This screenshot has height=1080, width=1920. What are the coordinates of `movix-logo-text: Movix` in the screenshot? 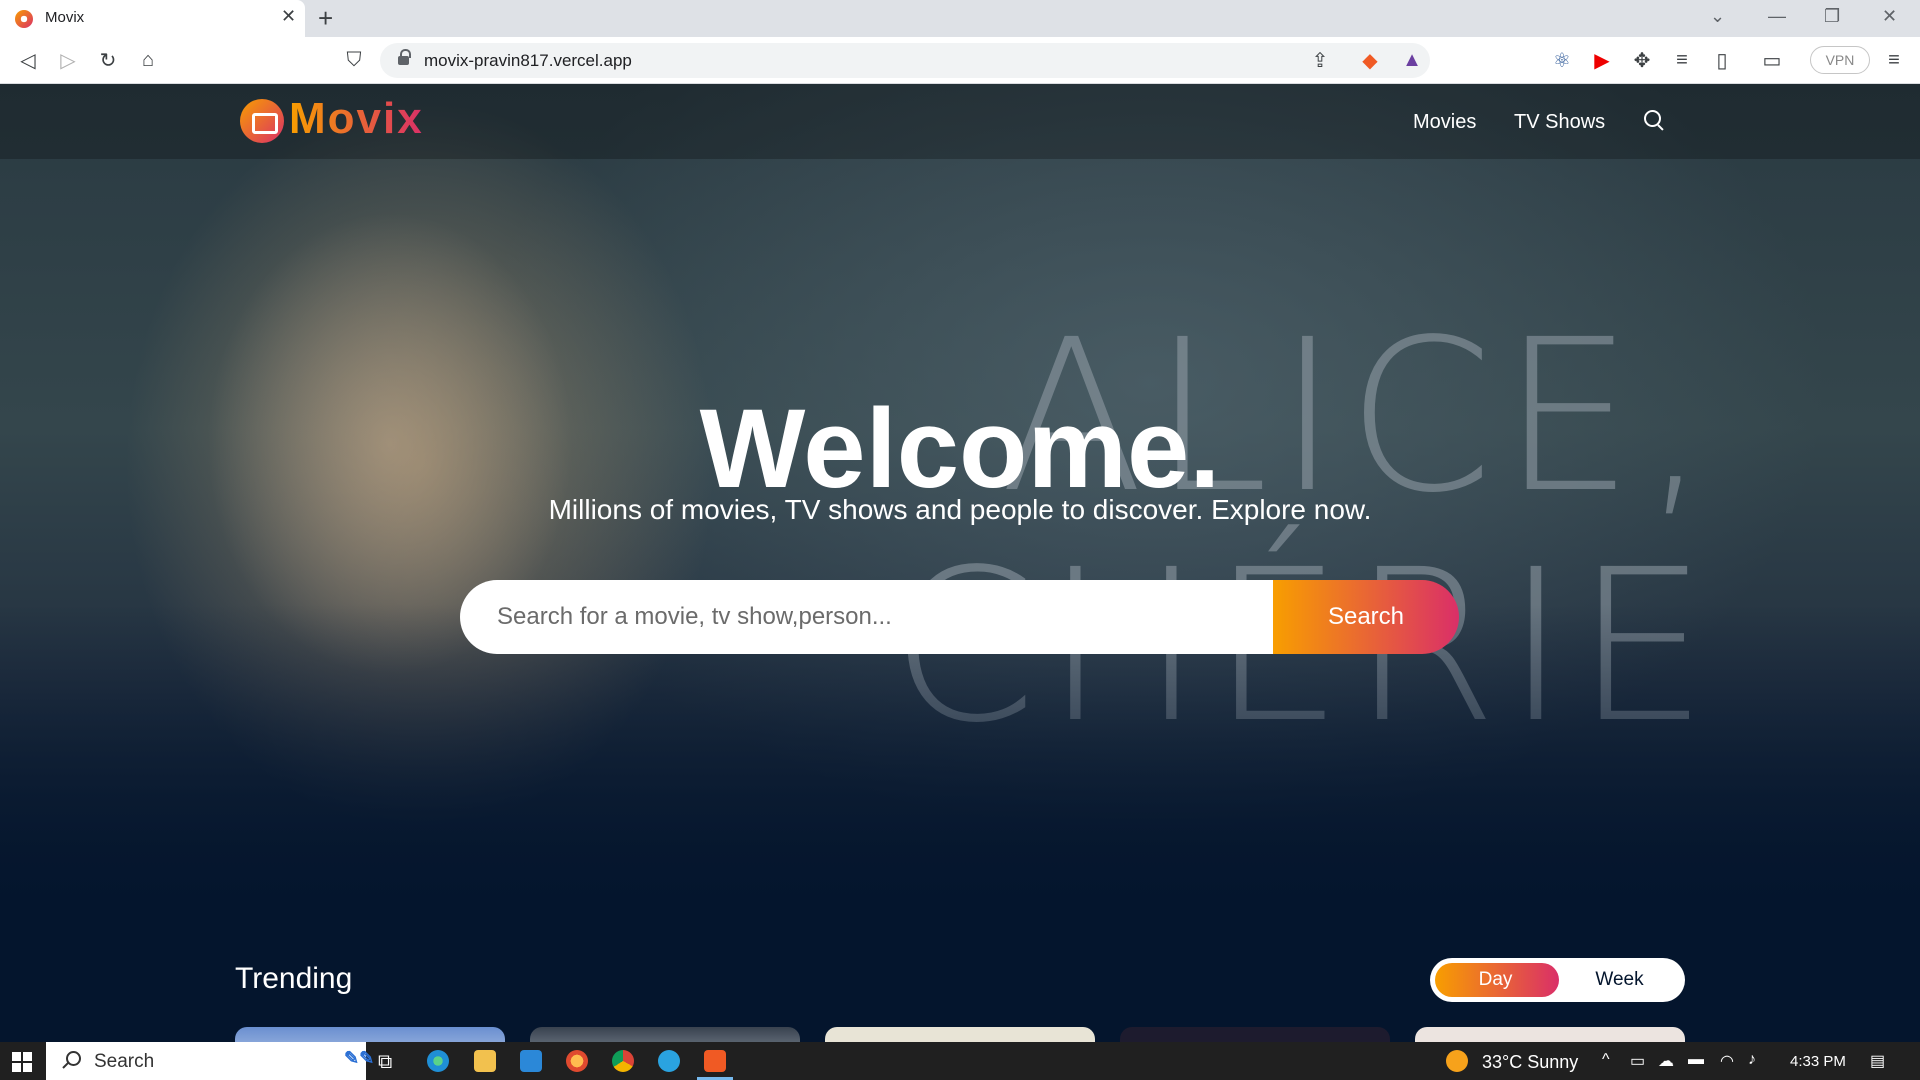 It's located at (356, 119).